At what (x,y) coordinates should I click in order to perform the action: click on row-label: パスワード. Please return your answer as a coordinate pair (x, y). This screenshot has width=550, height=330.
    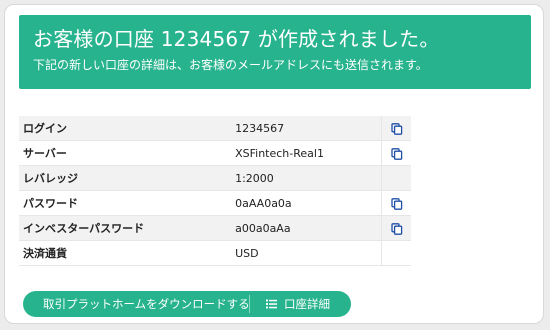
    Looking at the image, I should click on (126, 203).